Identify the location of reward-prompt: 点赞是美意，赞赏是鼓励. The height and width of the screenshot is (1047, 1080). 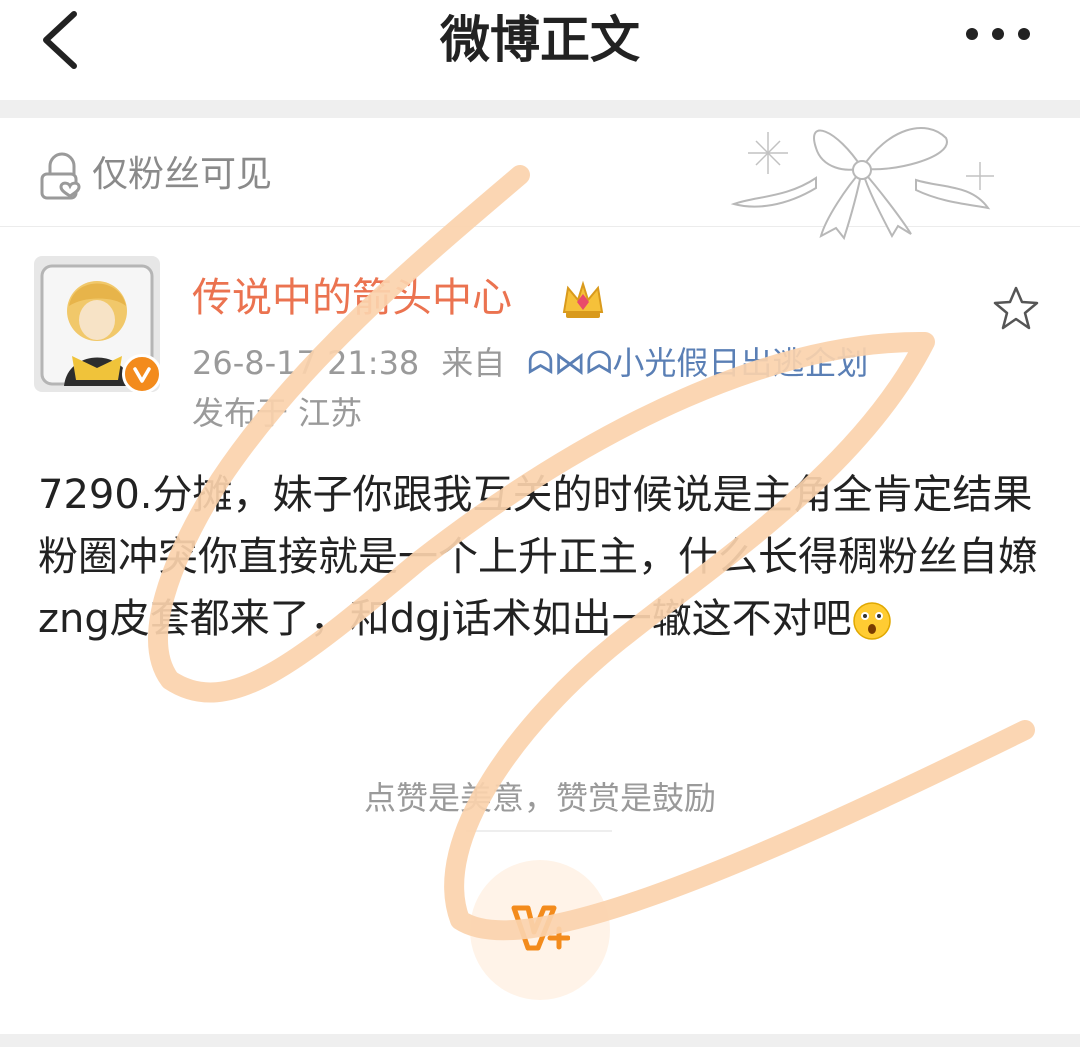
(539, 798).